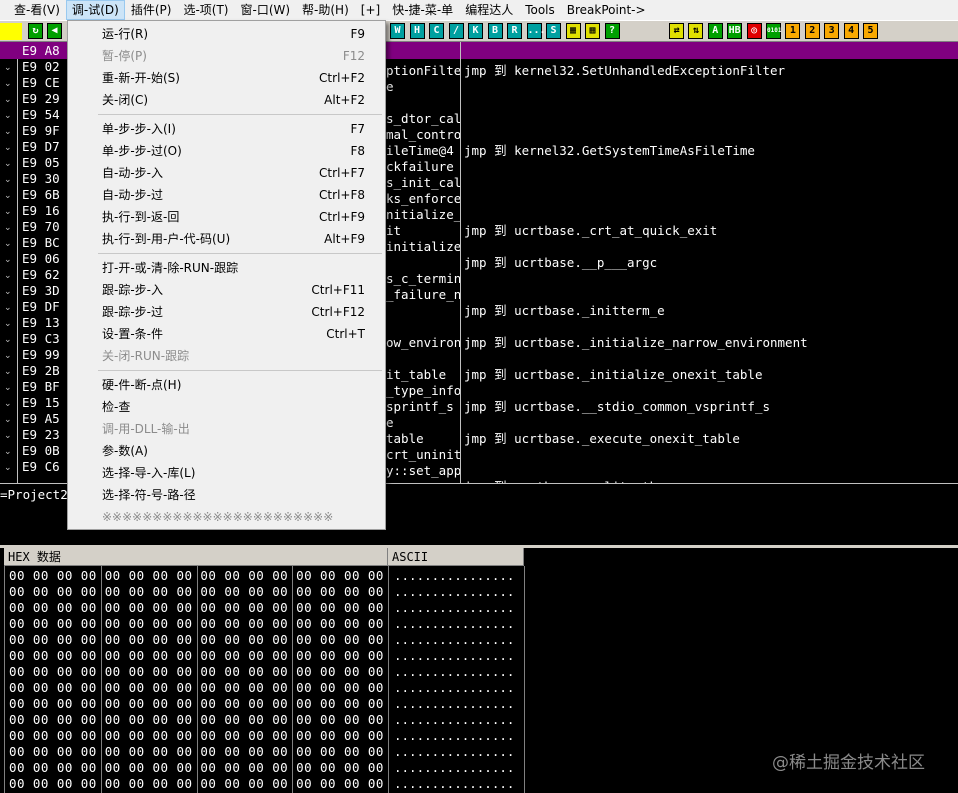  Describe the element at coordinates (54, 31) in the screenshot. I see `toolbar-button: ◀` at that location.